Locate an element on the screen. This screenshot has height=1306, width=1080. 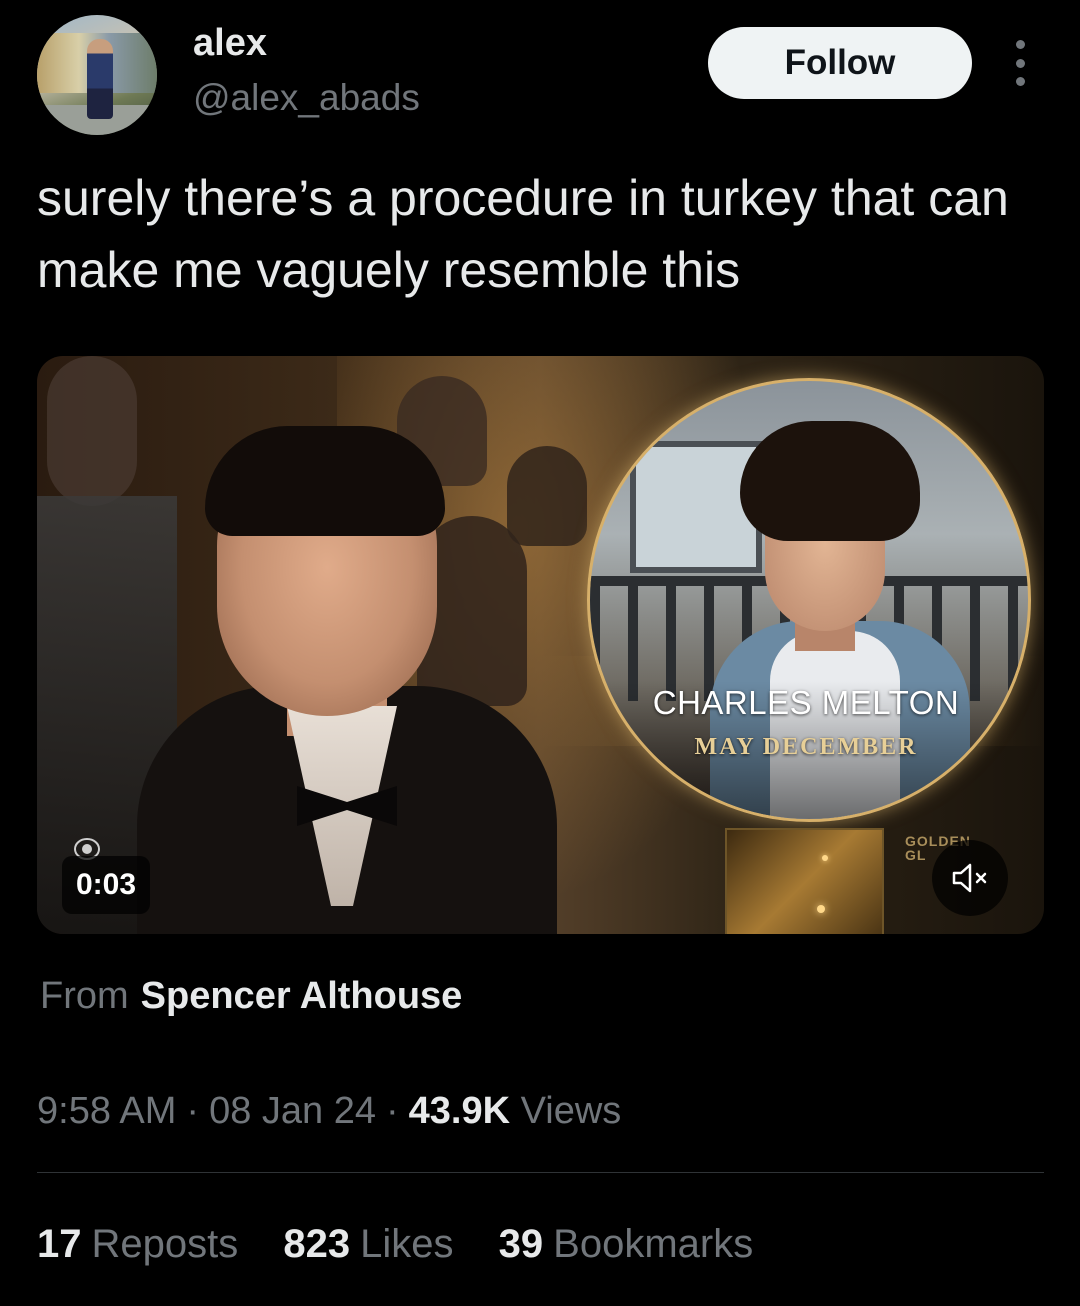
bookmarks-count: 39 is located at coordinates (521, 1244).